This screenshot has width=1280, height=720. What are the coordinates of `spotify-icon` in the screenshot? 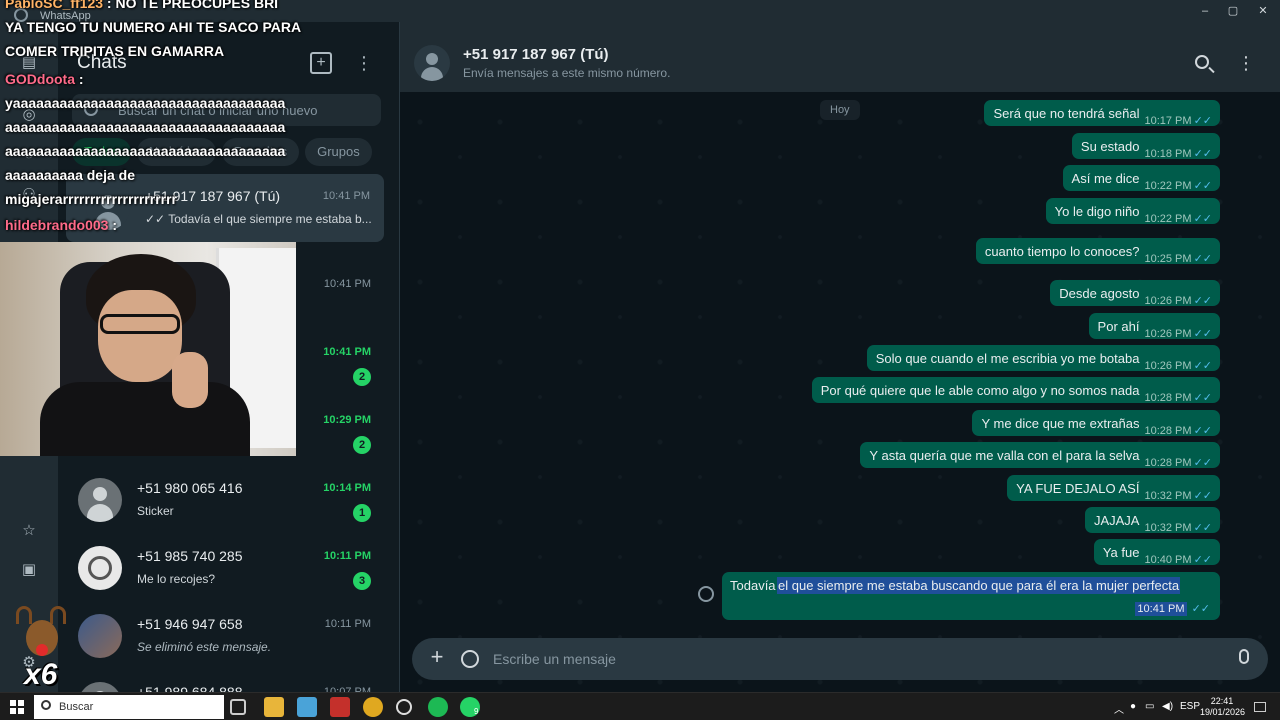 It's located at (438, 707).